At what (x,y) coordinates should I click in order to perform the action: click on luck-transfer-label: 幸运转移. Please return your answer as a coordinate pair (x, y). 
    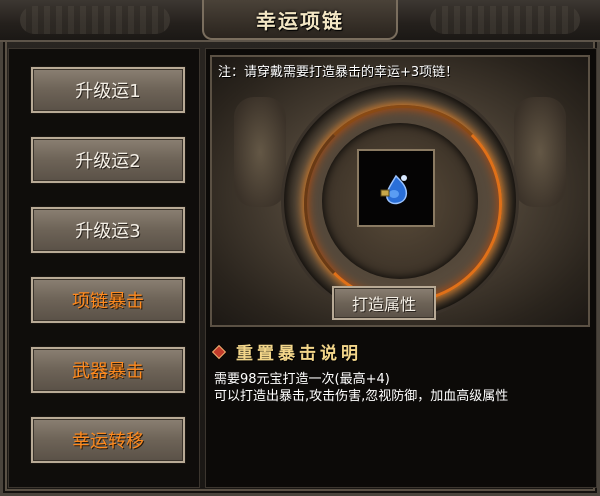
    Looking at the image, I should click on (108, 441).